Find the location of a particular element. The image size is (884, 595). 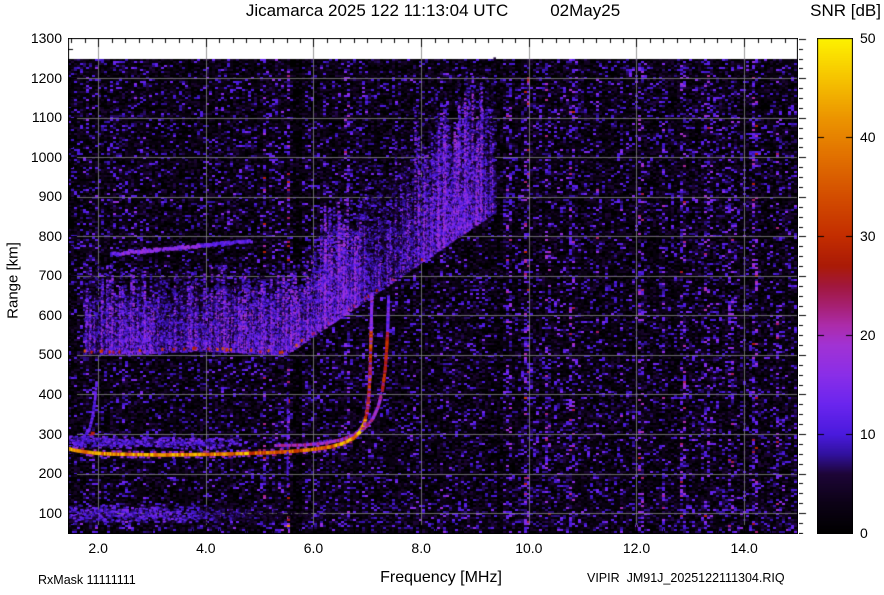

colorbar-tick-label: 30 is located at coordinates (868, 235).